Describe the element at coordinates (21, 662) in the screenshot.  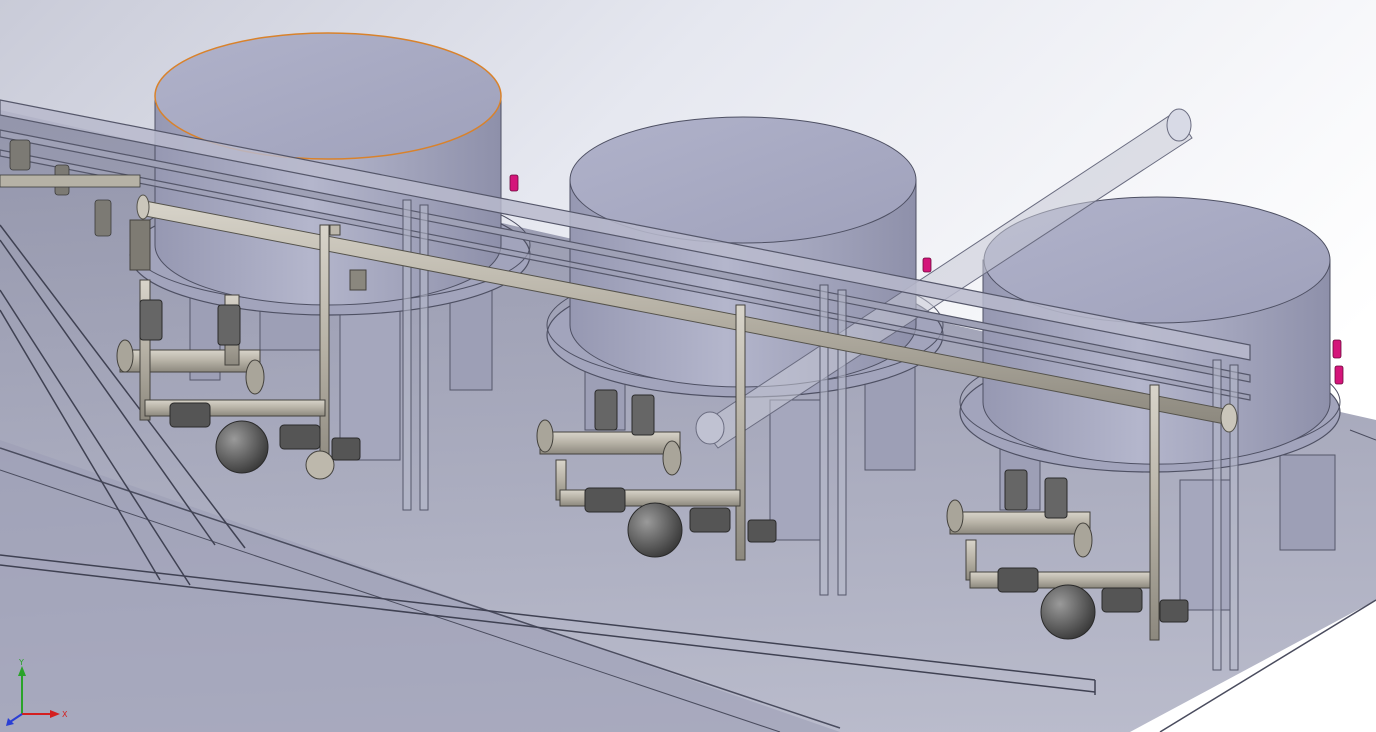
I see `y-axis-label: Y` at that location.